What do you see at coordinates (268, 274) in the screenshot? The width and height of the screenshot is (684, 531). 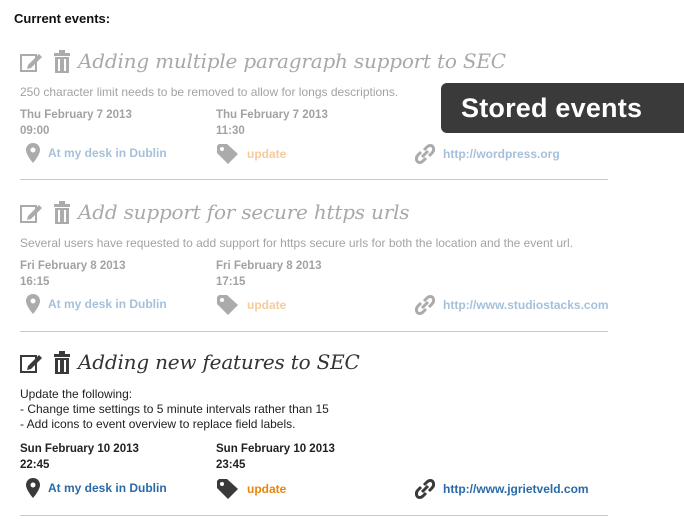 I see `event-end: Fri February 8 2013 17:15` at bounding box center [268, 274].